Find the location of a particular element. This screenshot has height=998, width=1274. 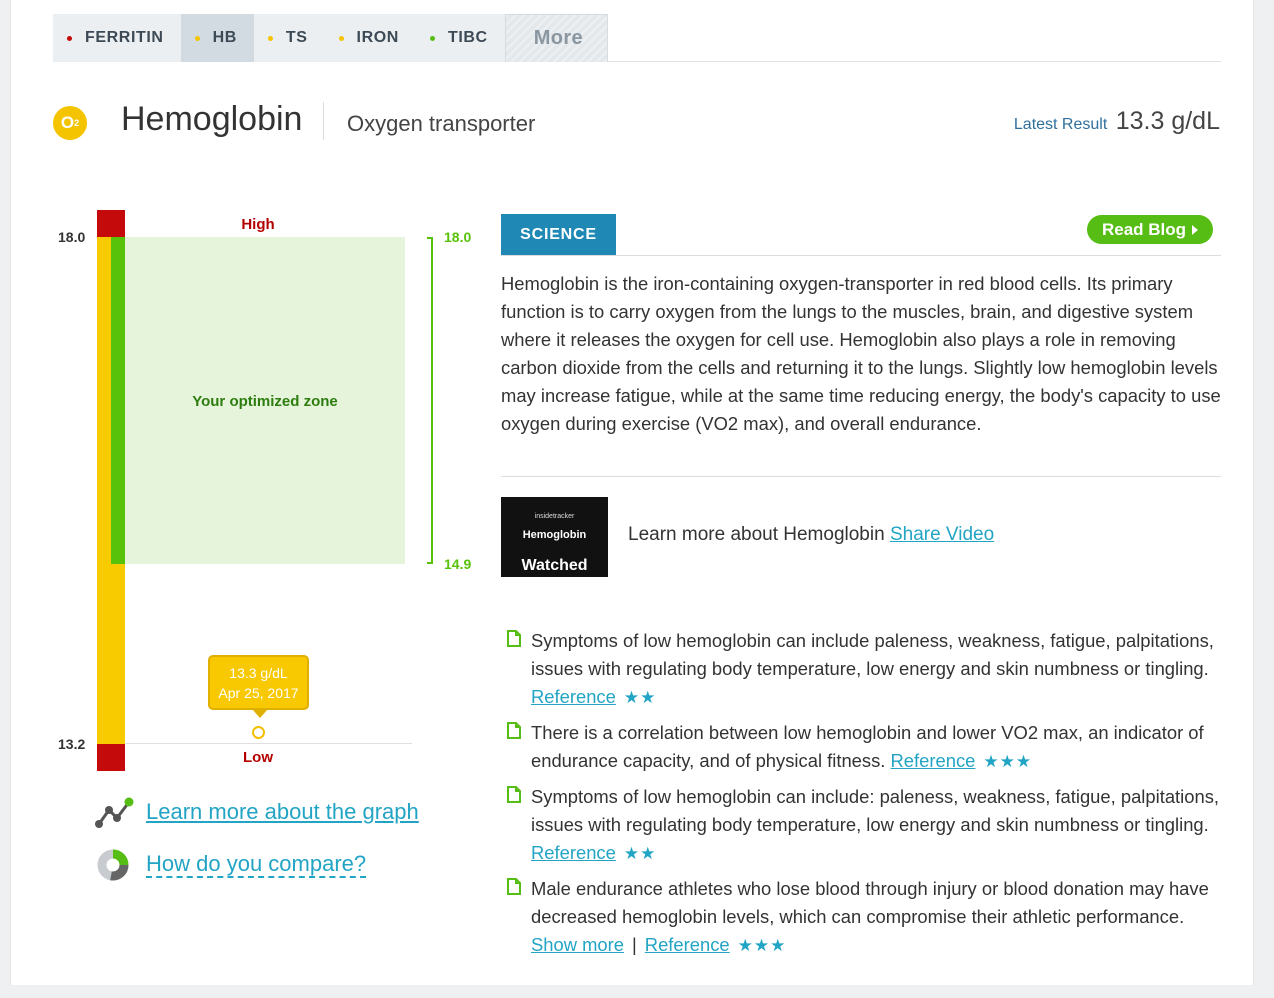

video-title: Hemoglobin is located at coordinates (554, 535).